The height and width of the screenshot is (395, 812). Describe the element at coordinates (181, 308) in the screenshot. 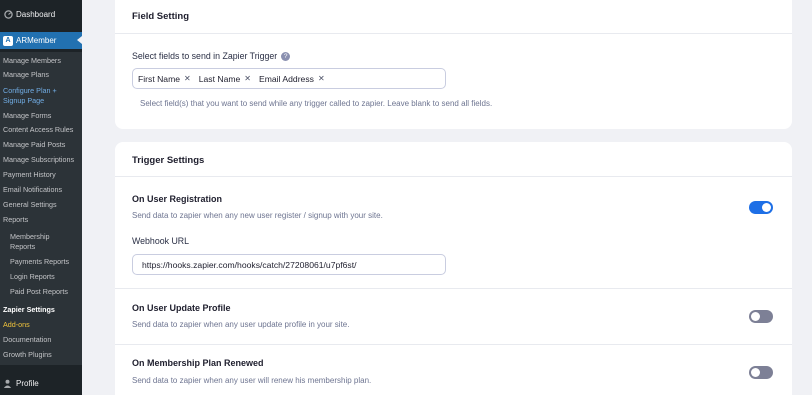

I see `trigger-update-profile-title: On User Update Profile` at that location.